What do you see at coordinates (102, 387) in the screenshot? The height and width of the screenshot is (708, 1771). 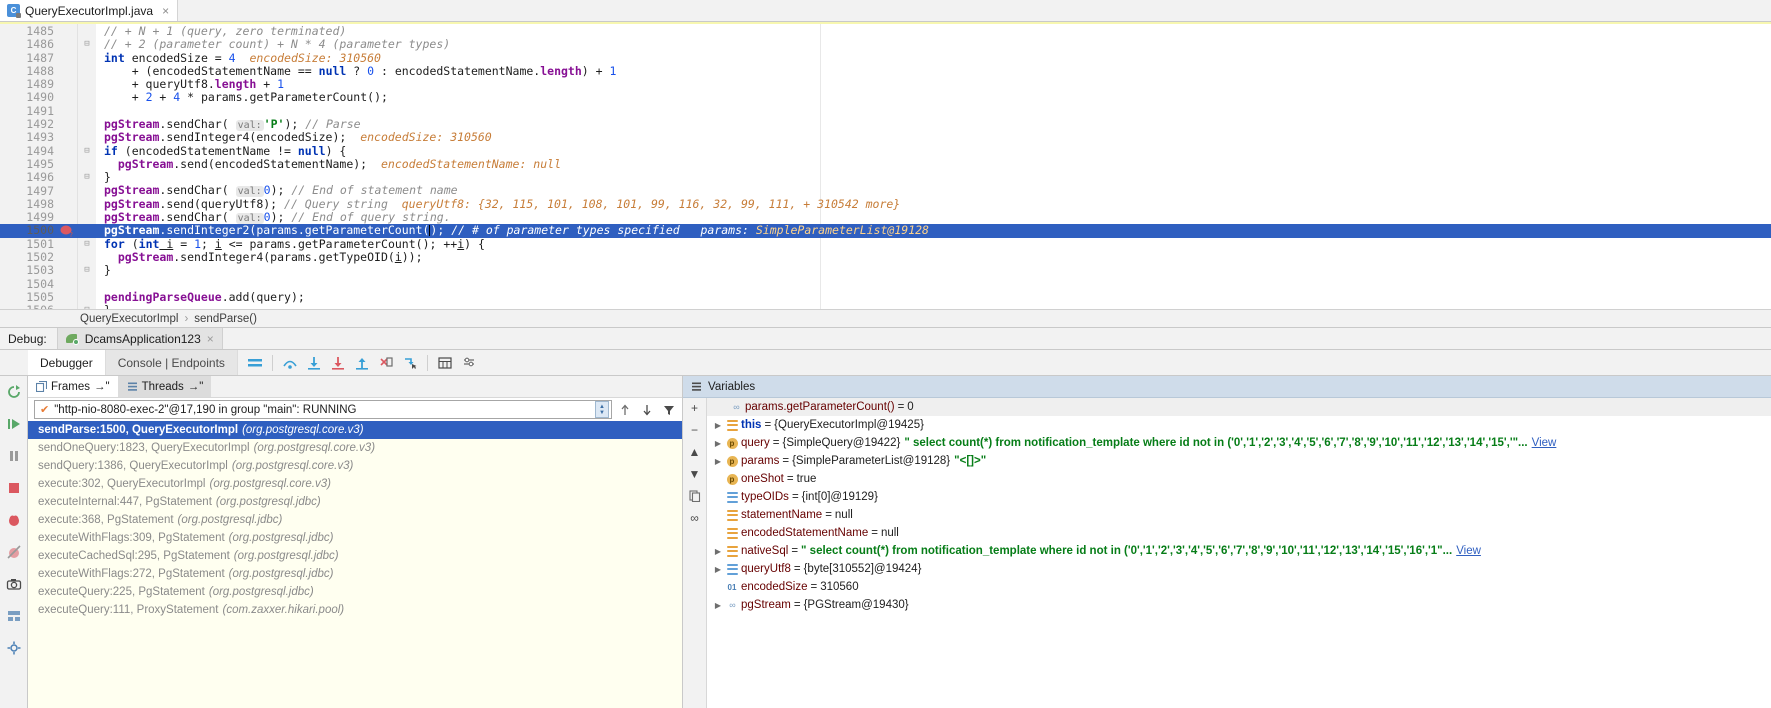 I see `tab-frames-pin-icon: →"` at bounding box center [102, 387].